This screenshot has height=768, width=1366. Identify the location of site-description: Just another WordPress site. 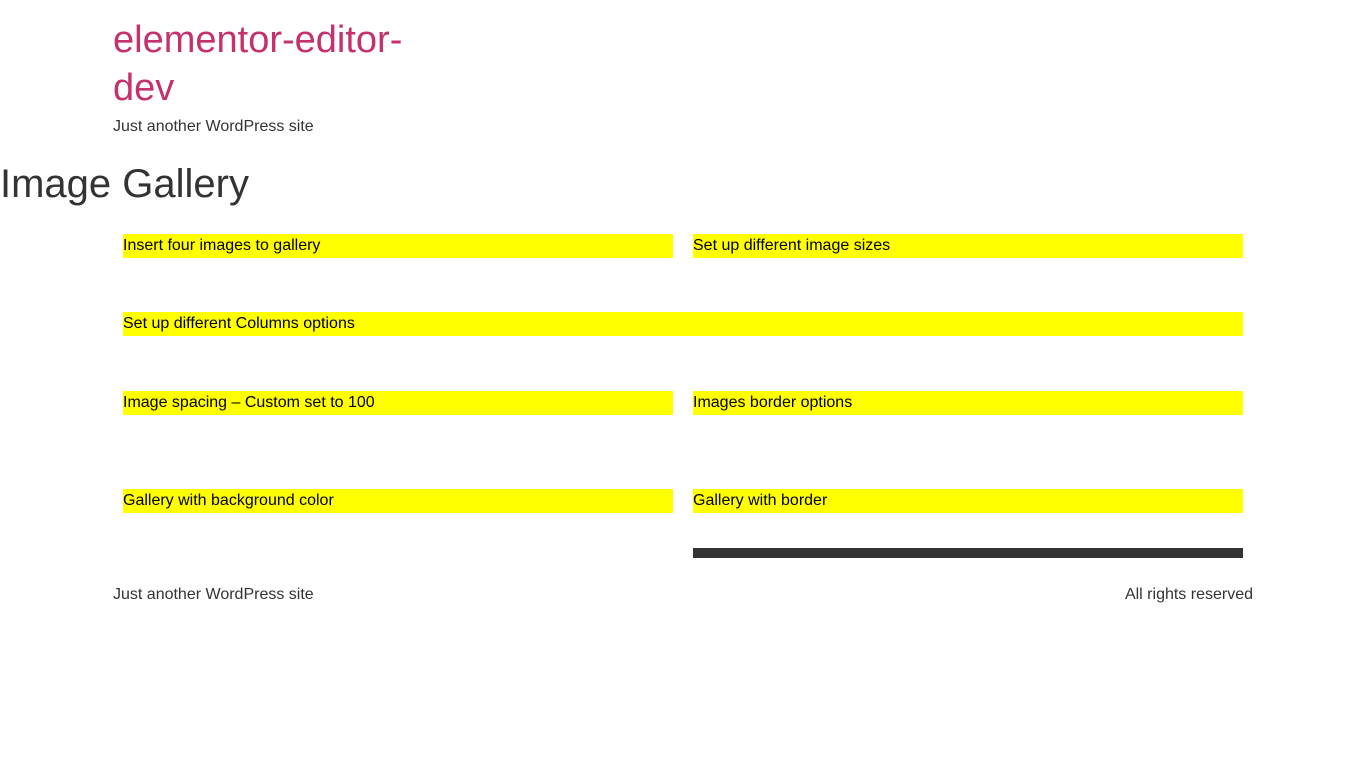
(213, 126).